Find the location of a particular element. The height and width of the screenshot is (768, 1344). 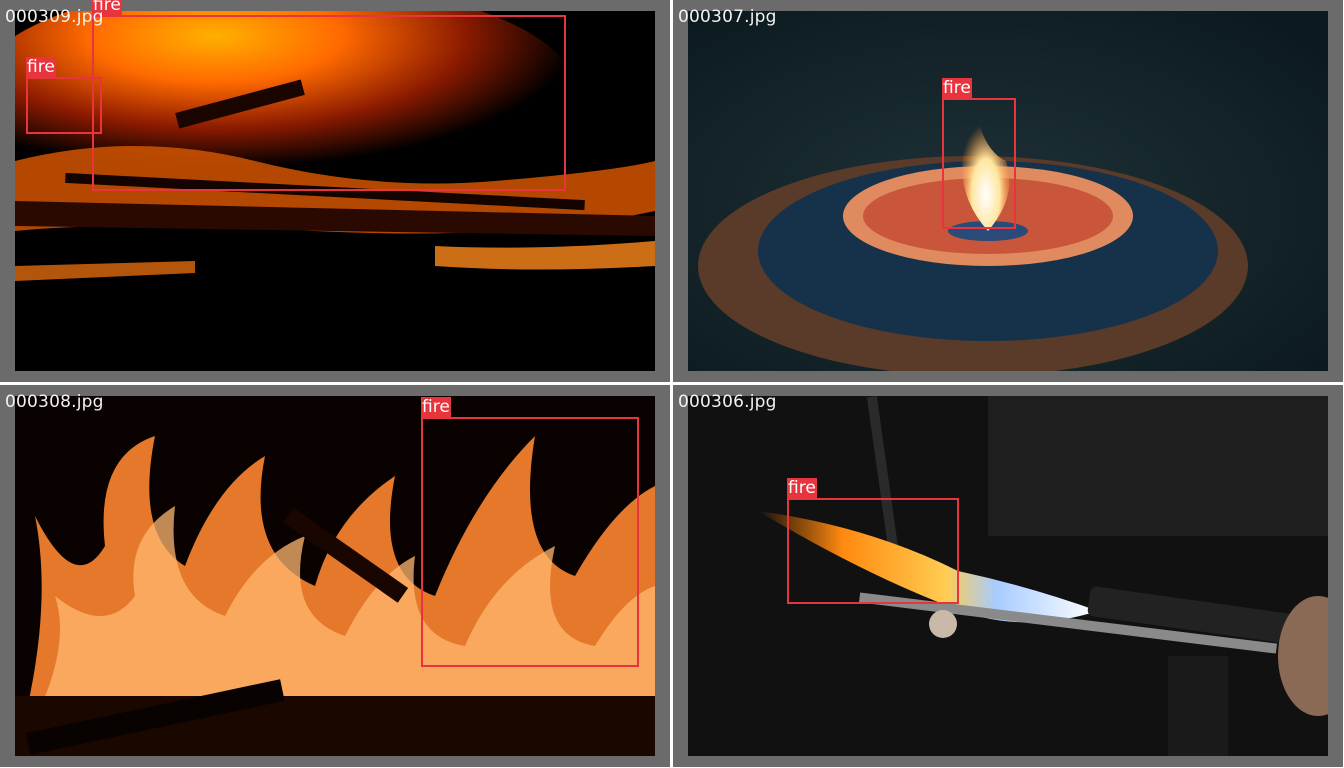

filename-label: 000307.jpg is located at coordinates (727, 17).